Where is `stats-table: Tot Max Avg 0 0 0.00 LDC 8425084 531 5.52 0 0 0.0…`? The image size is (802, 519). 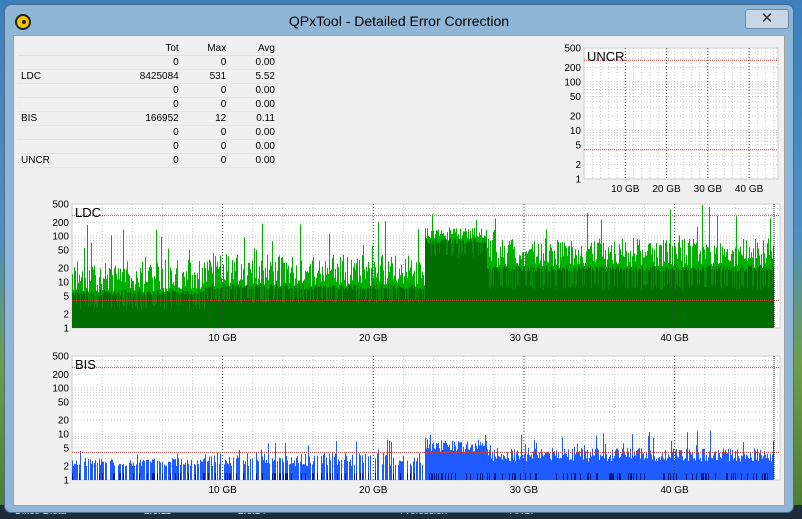 stats-table: Tot Max Avg 0 0 0.00 LDC 8425084 531 5.52 0 0 0.0… is located at coordinates (148, 105).